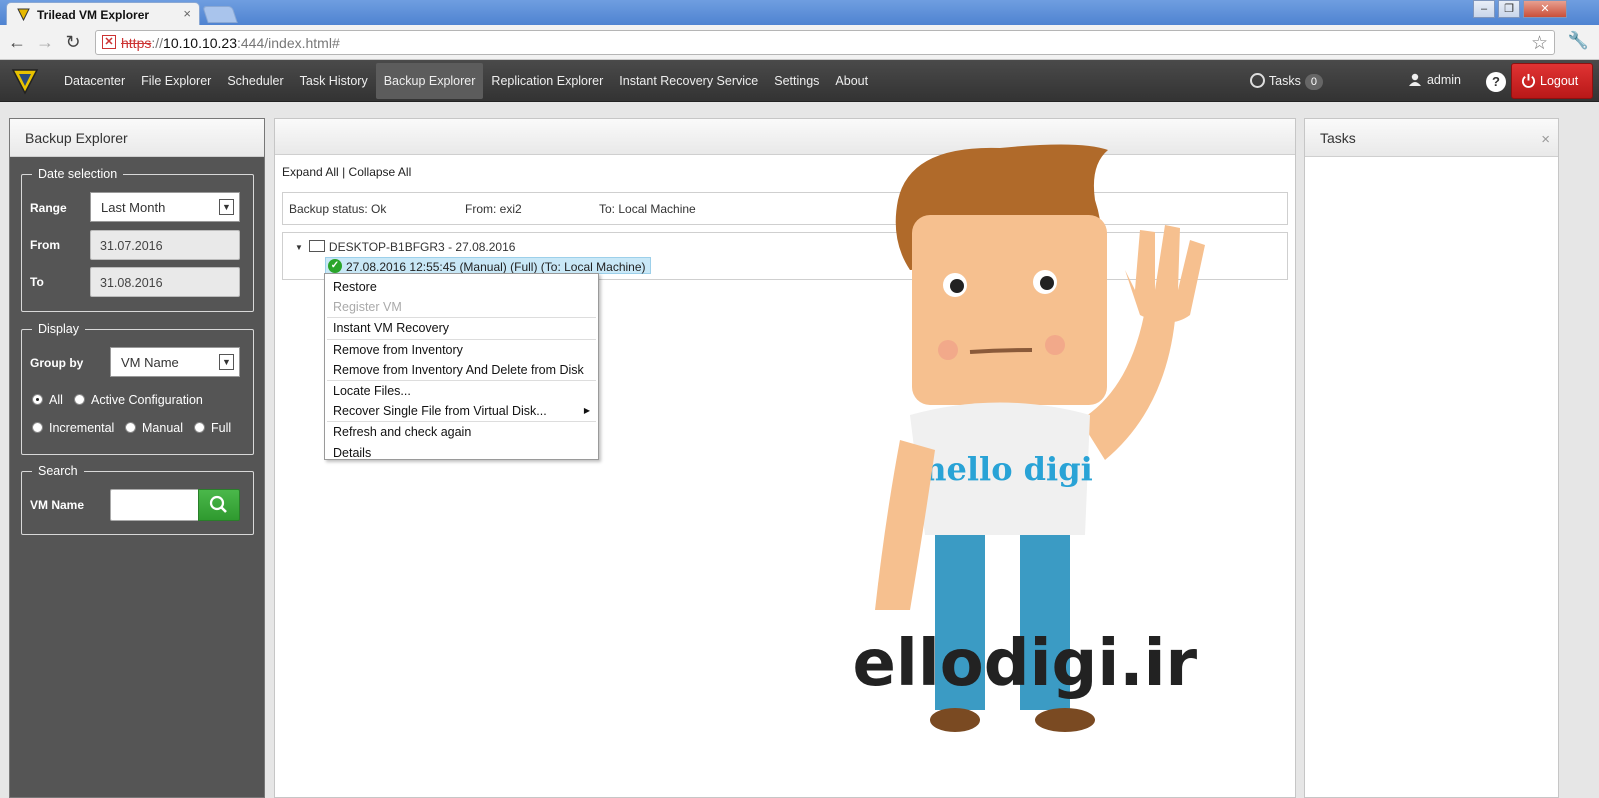  What do you see at coordinates (851, 81) in the screenshot?
I see `nav-about: About` at bounding box center [851, 81].